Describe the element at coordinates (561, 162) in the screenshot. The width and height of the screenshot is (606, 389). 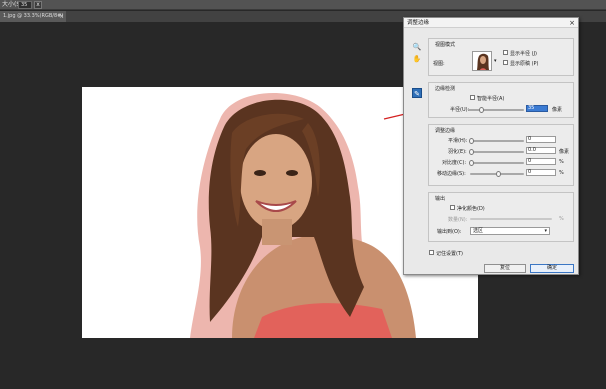
I see `contrast-unit: %` at that location.